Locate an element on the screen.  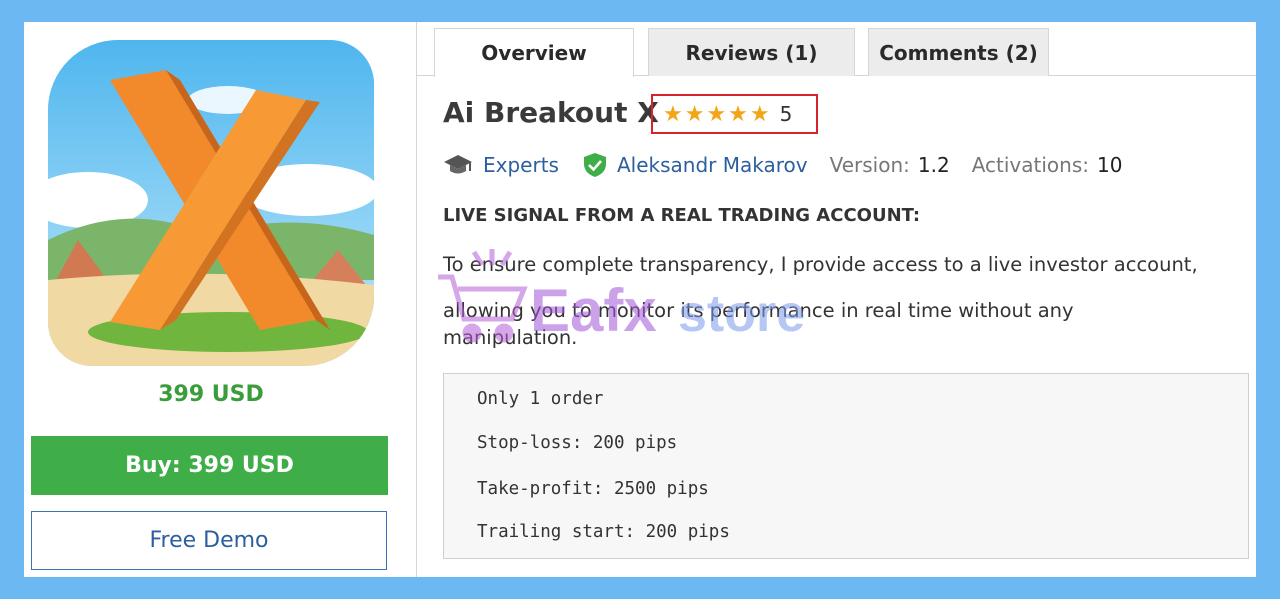
version-label: Version: is located at coordinates (869, 165).